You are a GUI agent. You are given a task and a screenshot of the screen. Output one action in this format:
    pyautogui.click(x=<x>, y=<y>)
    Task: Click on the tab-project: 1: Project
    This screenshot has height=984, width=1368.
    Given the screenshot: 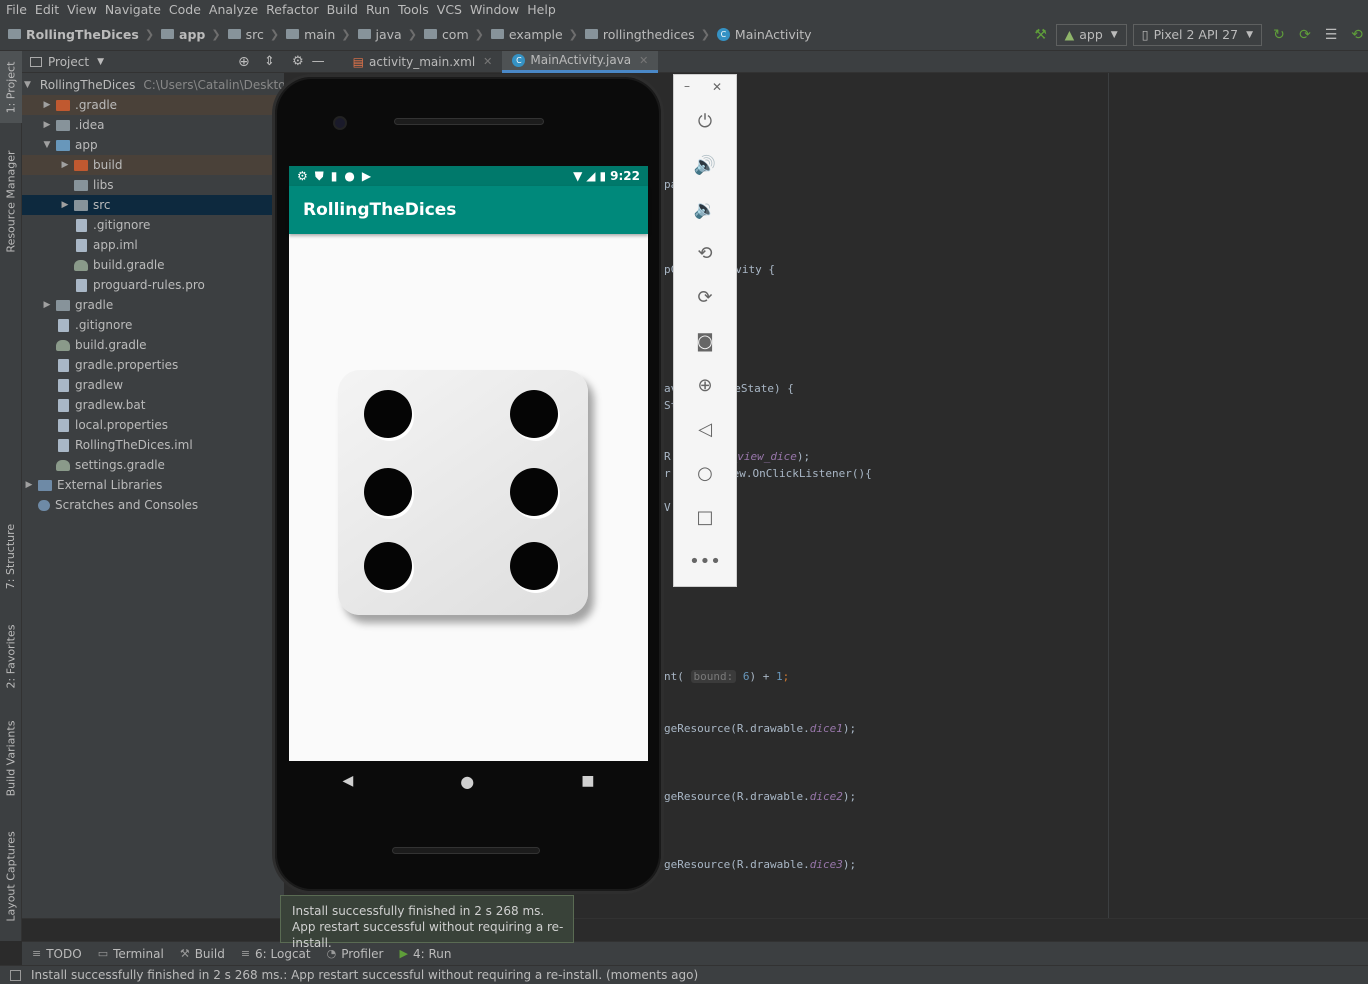 What is the action you would take?
    pyautogui.click(x=11, y=87)
    